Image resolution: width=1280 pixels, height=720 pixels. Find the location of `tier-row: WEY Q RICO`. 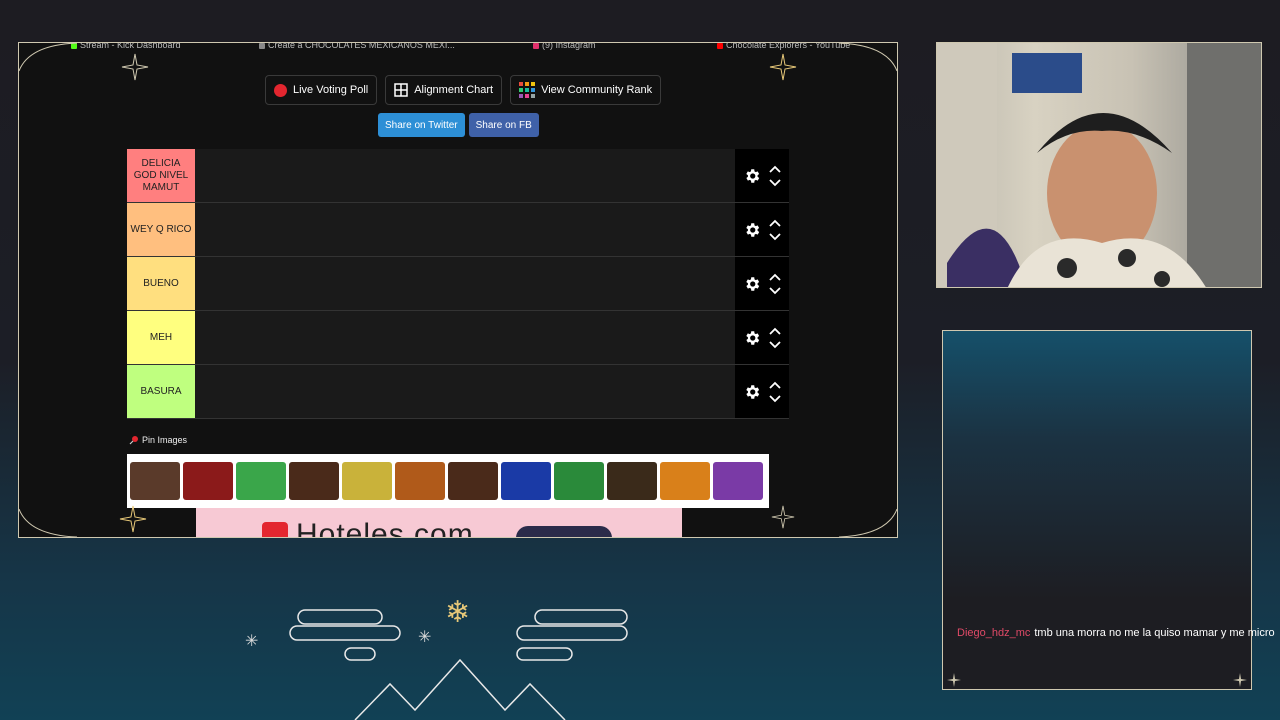

tier-row: WEY Q RICO is located at coordinates (458, 230).